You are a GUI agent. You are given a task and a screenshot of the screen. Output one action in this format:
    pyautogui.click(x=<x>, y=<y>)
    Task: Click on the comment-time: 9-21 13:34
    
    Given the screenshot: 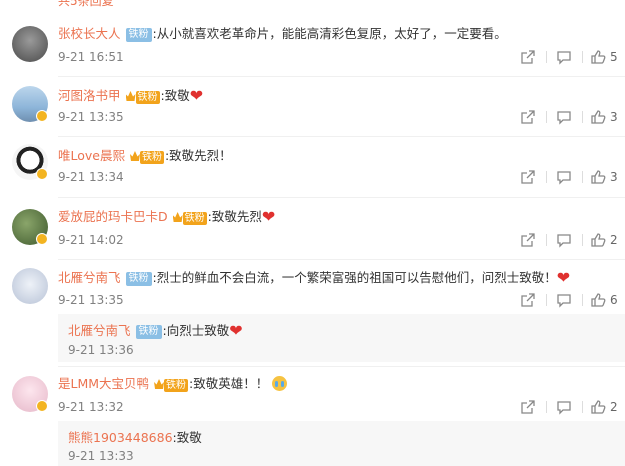 What is the action you would take?
    pyautogui.click(x=91, y=177)
    